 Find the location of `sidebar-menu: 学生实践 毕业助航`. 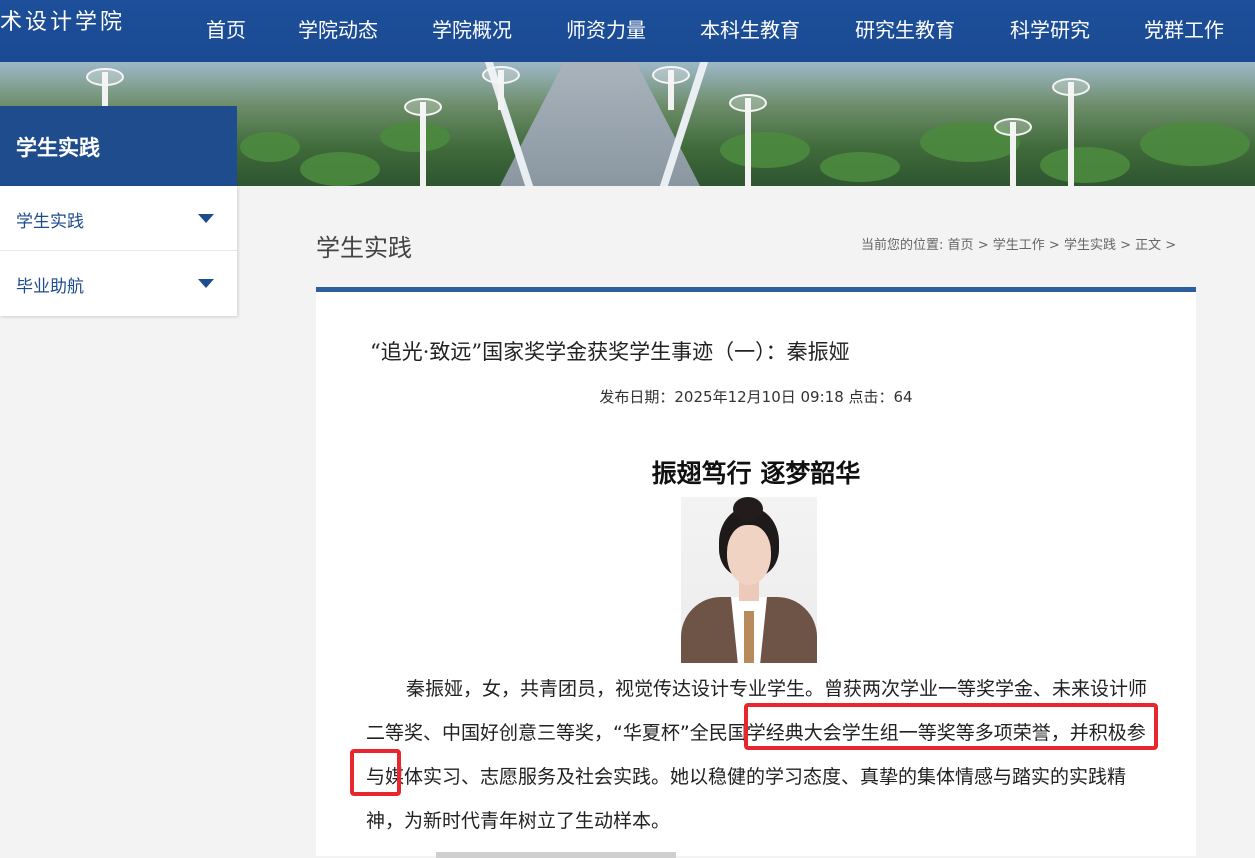

sidebar-menu: 学生实践 毕业助航 is located at coordinates (118, 251).